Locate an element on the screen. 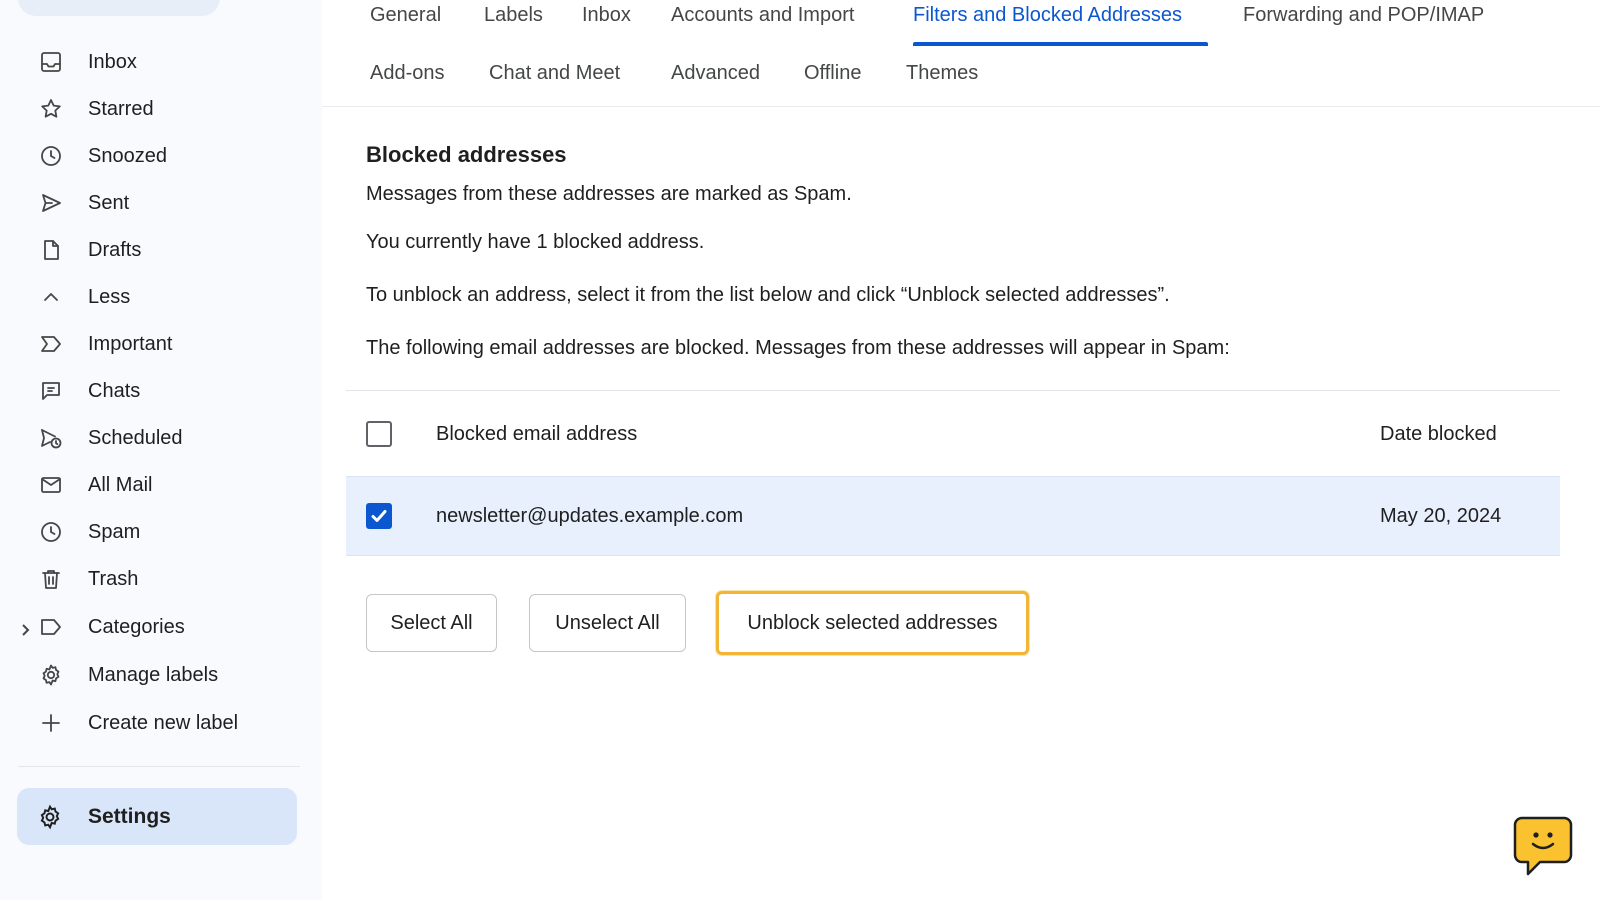 The image size is (1600, 900). sidebar-item-categories: Categories is located at coordinates (150, 627).